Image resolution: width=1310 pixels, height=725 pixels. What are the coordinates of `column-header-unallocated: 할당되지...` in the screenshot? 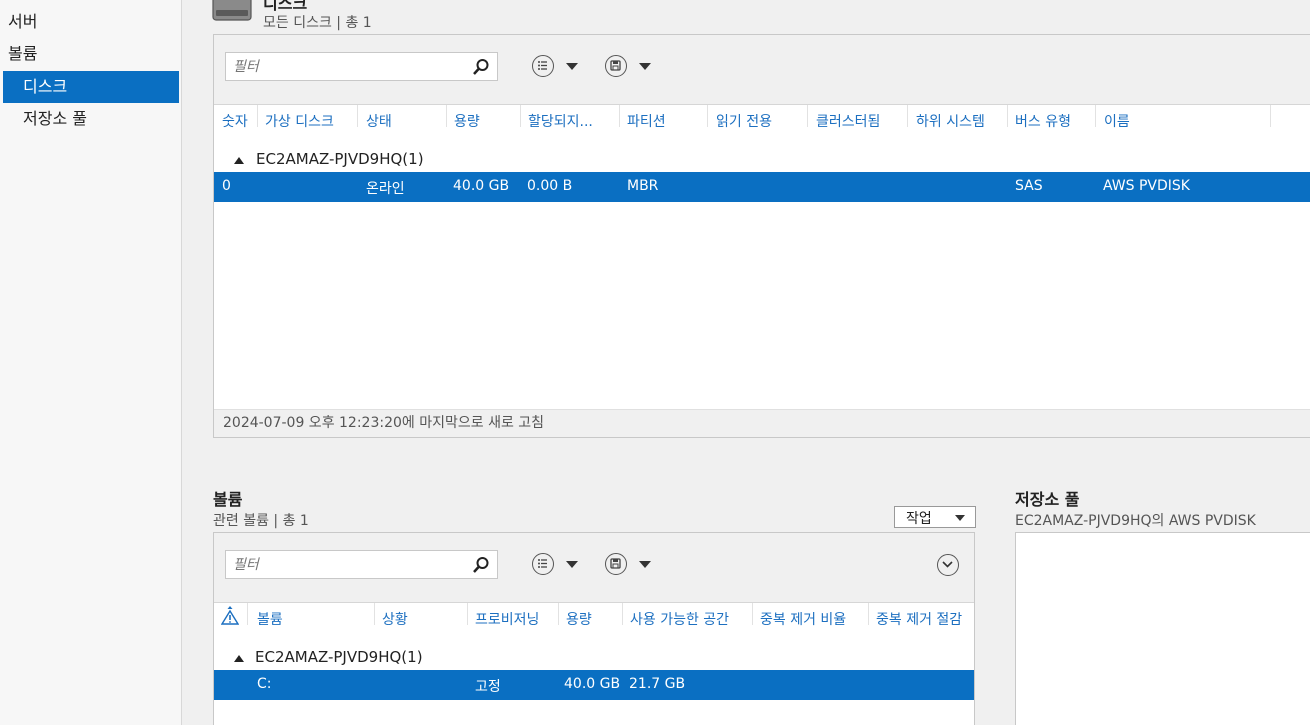 It's located at (570, 123).